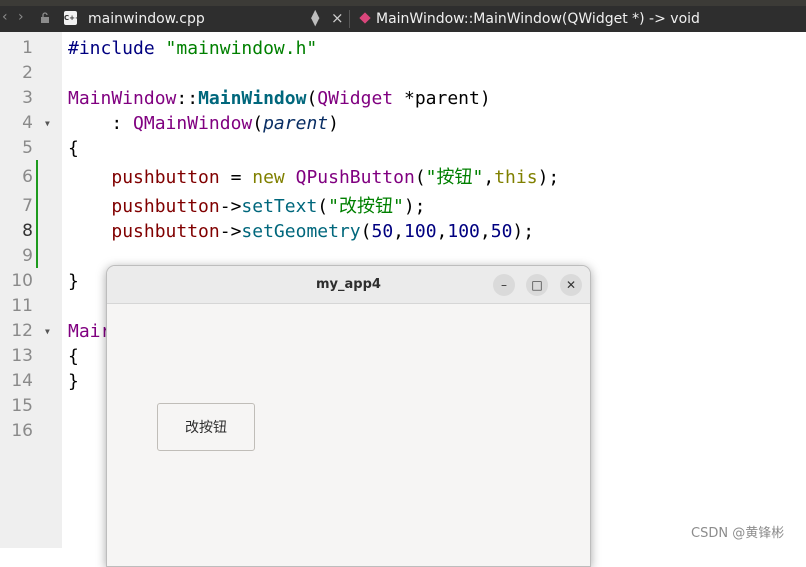 The height and width of the screenshot is (567, 806). I want to click on toolbar-separator, so click(349, 19).